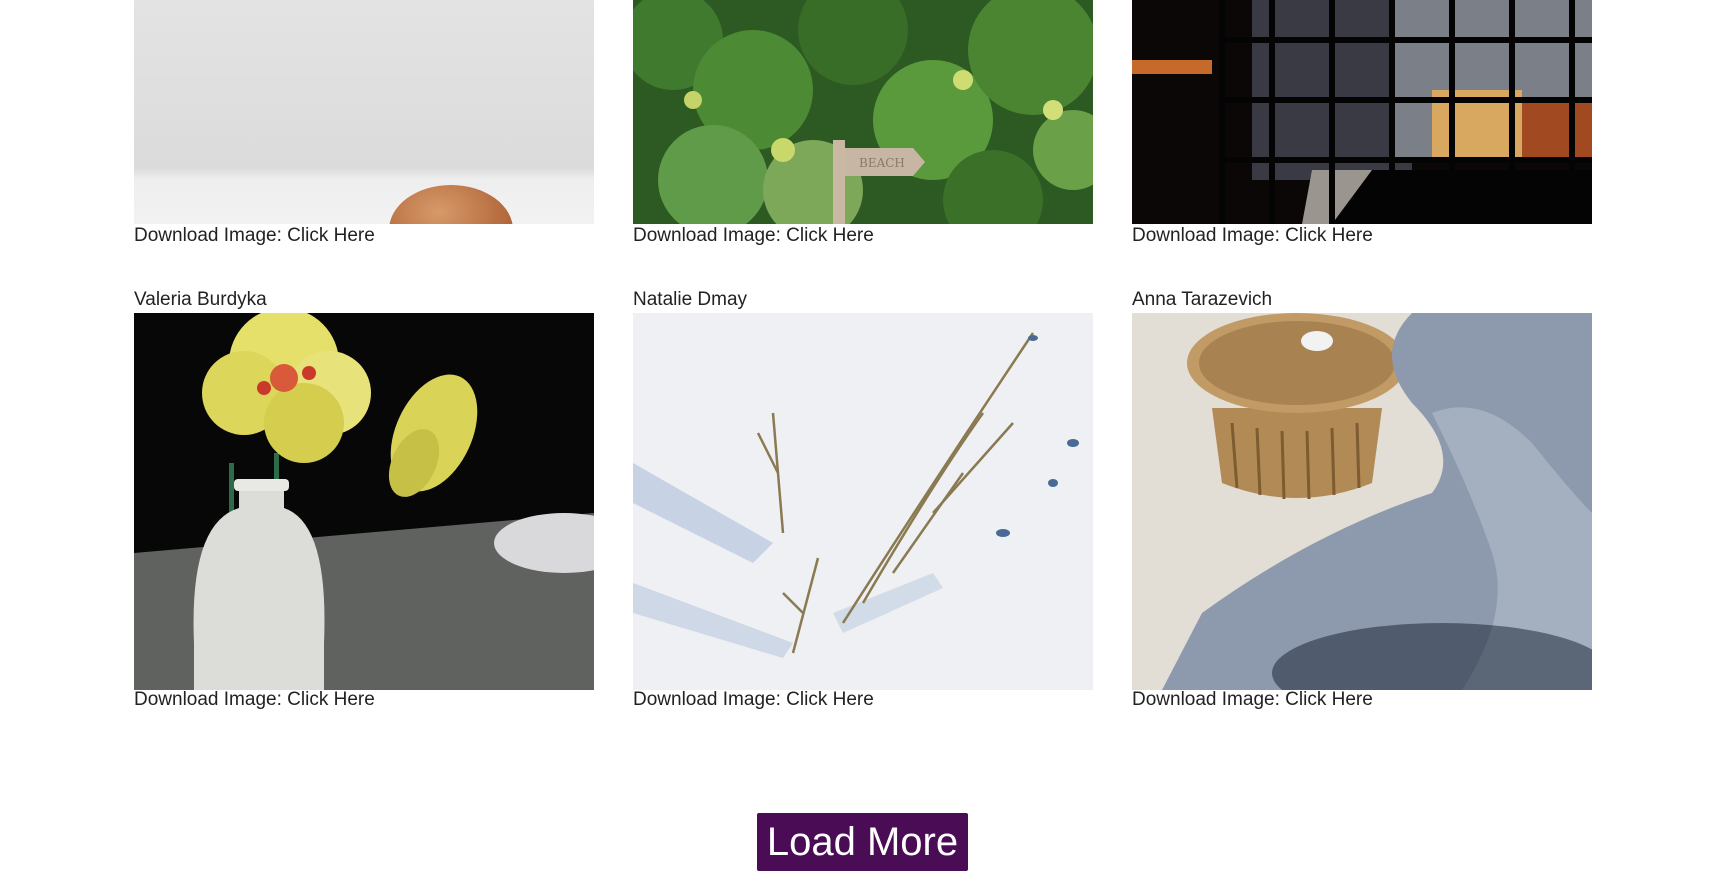 Image resolution: width=1722 pixels, height=876 pixels. Describe the element at coordinates (1202, 299) in the screenshot. I see `author-name: Anna Tarazevich` at that location.